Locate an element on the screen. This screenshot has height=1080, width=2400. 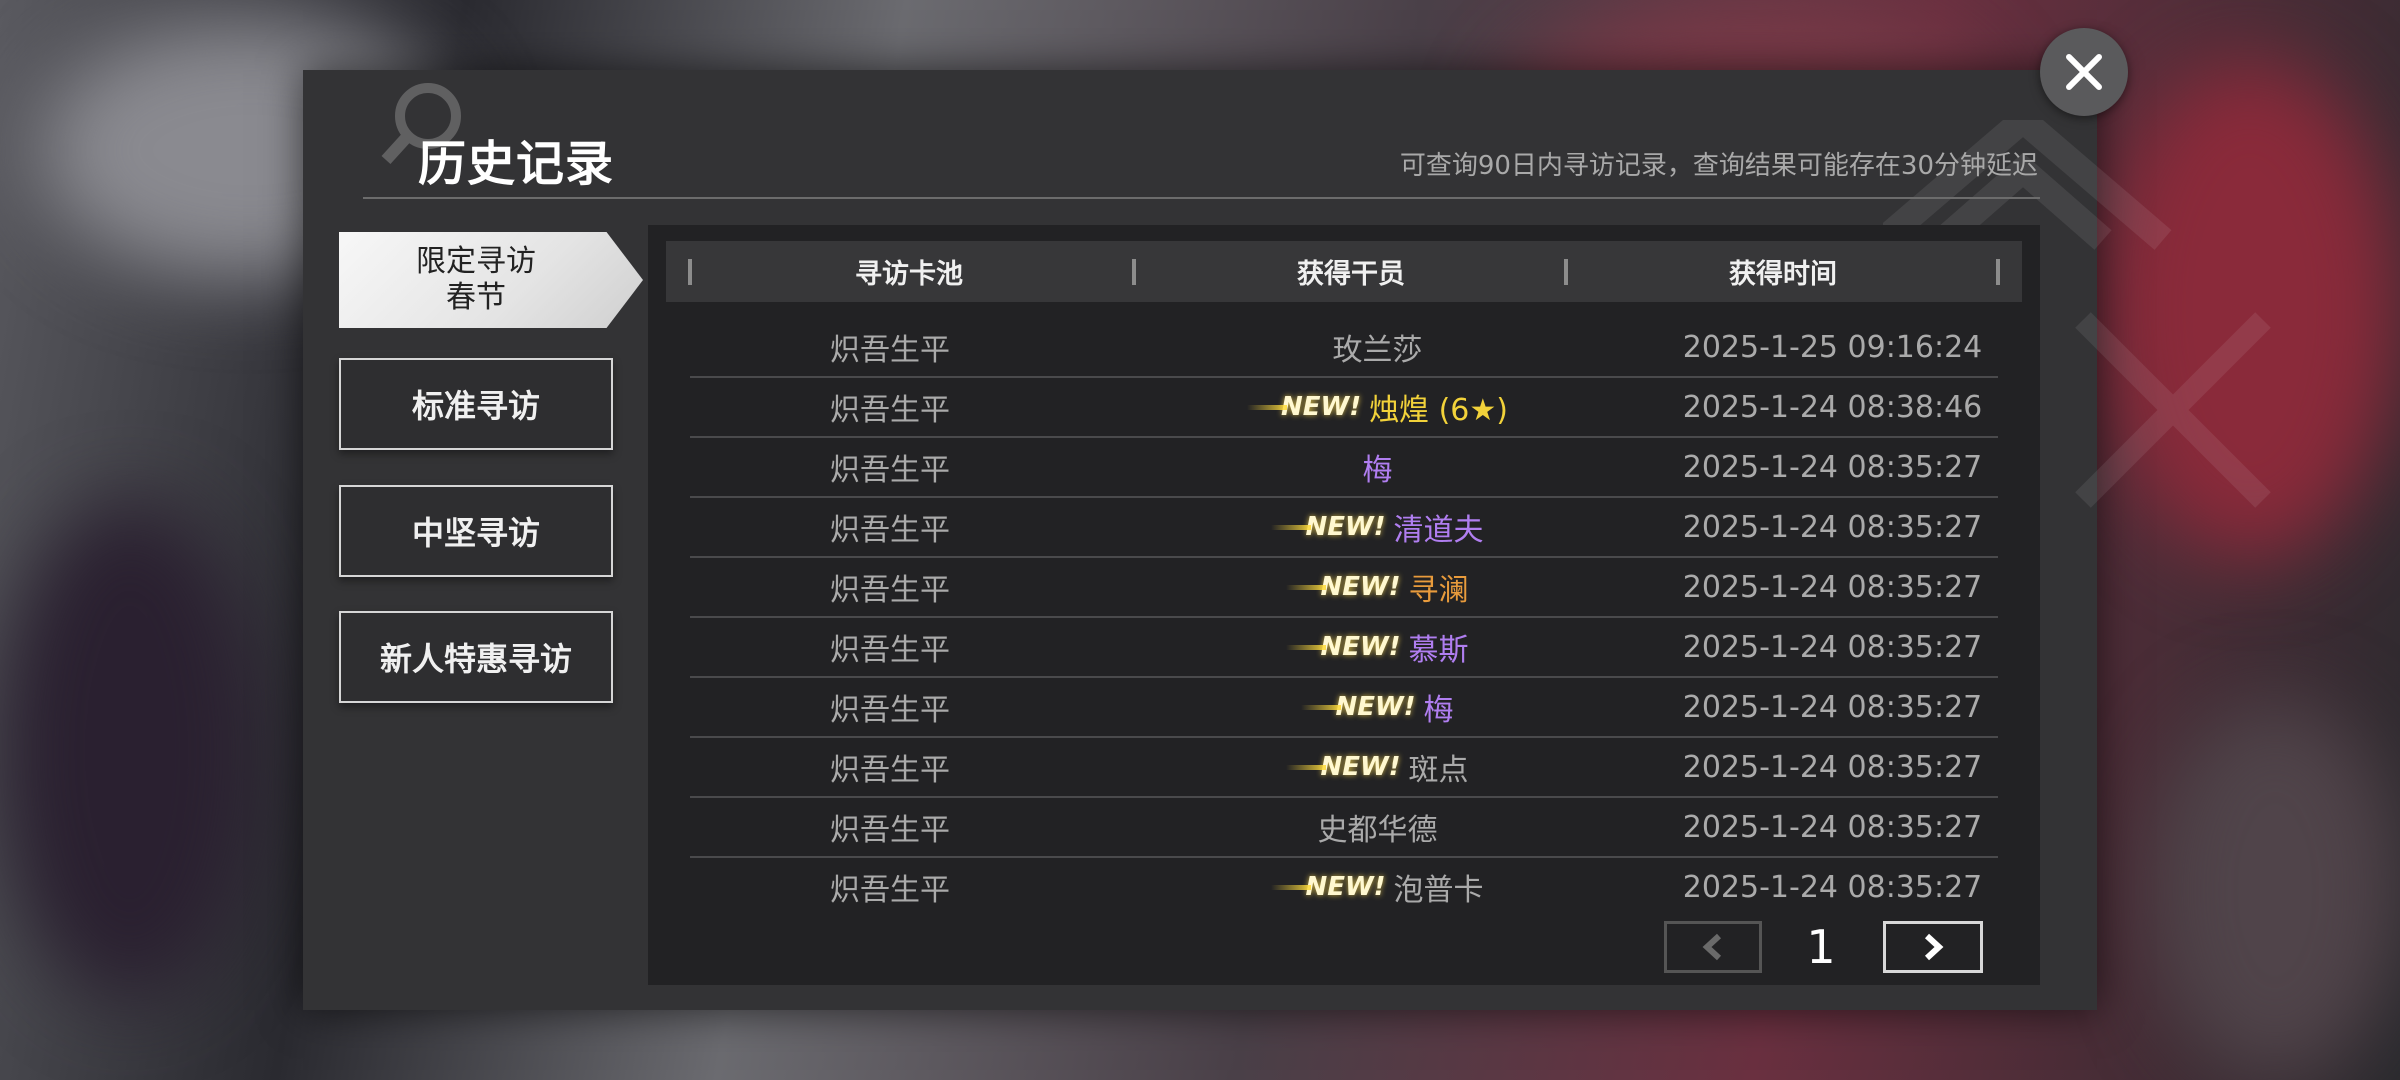
dialog-title: 历史记录 is located at coordinates (516, 164).